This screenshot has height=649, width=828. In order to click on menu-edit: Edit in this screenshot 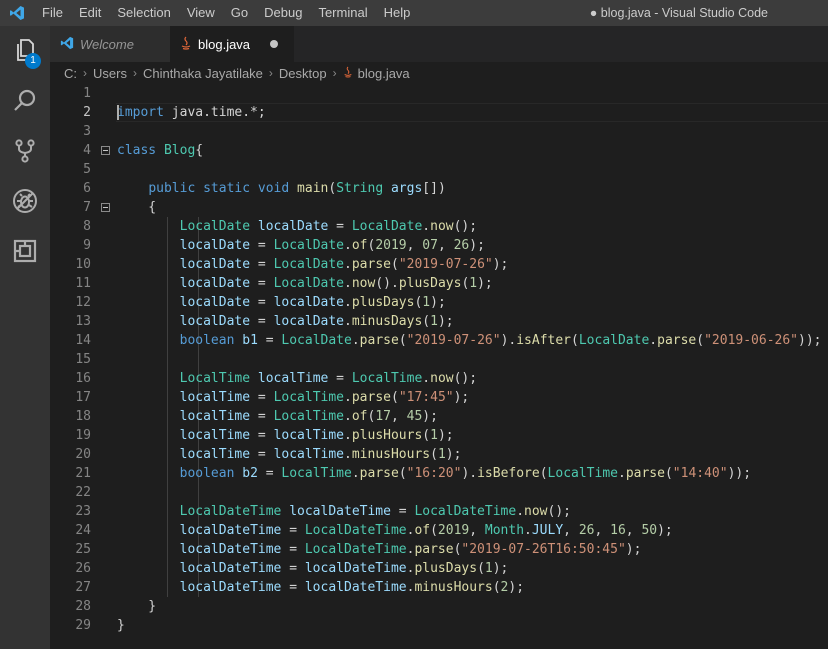, I will do `click(90, 13)`.